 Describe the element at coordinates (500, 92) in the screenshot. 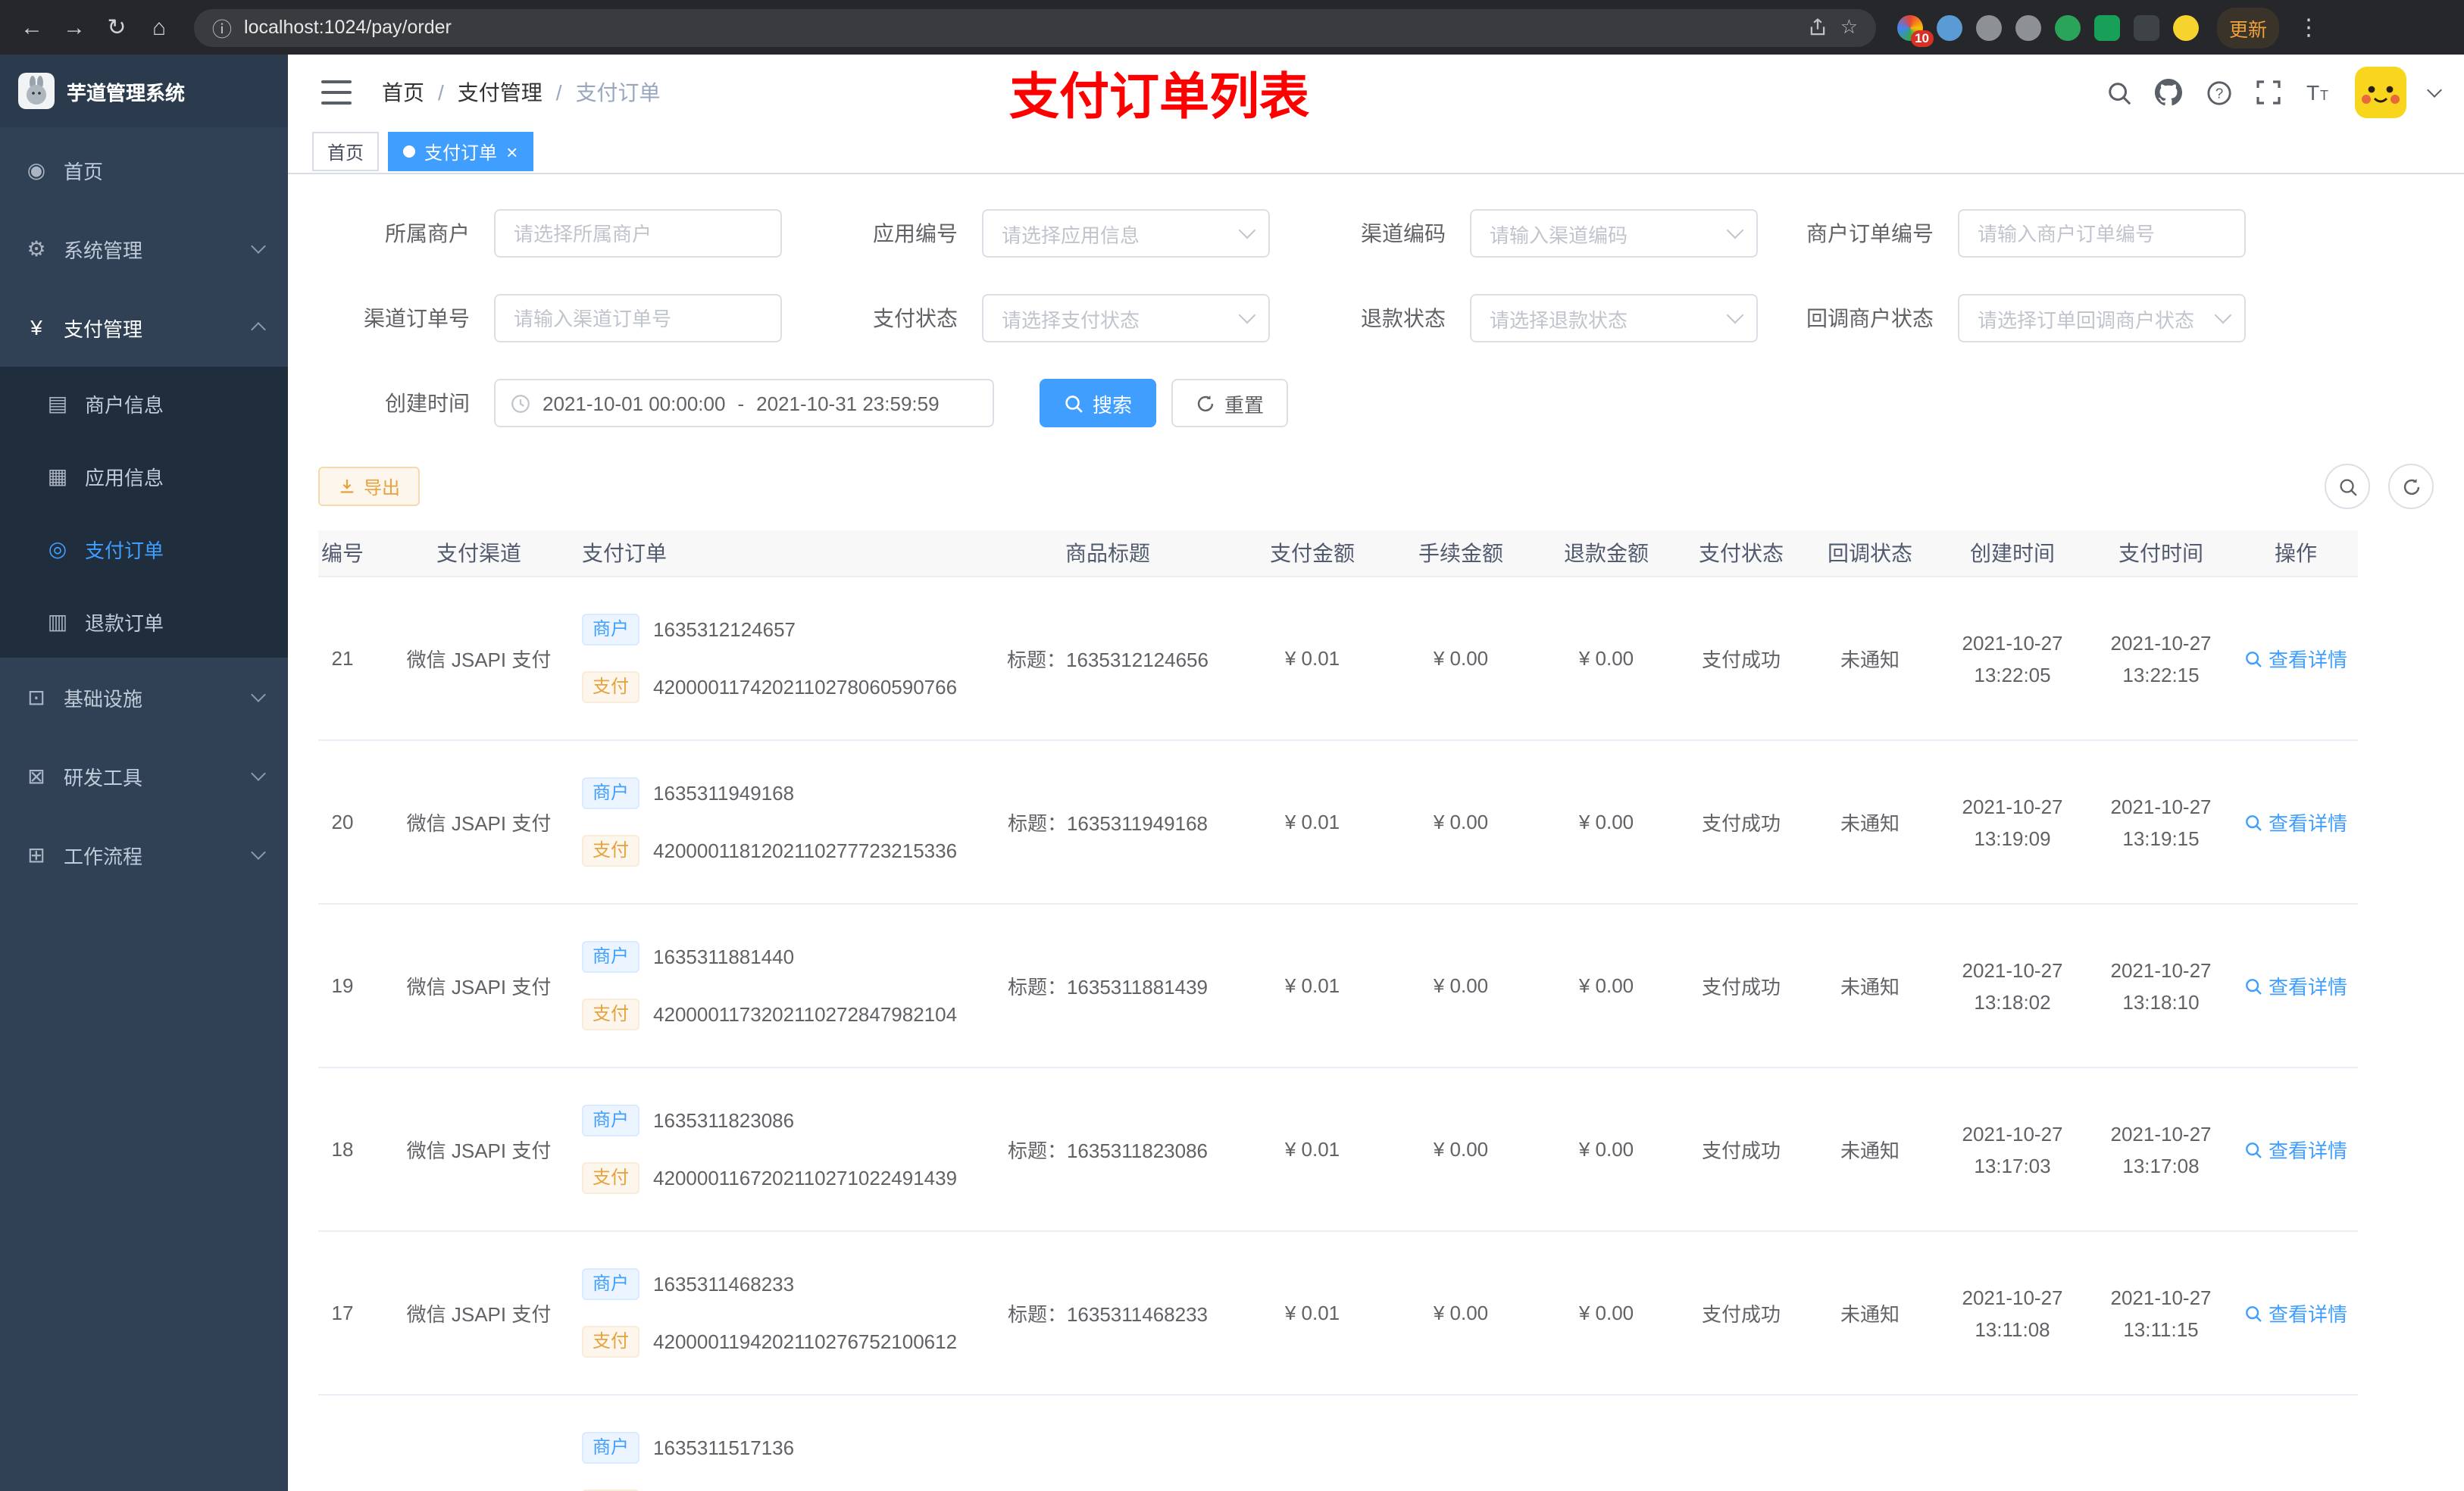

I see `breadcrumb-section: 支付管理` at that location.